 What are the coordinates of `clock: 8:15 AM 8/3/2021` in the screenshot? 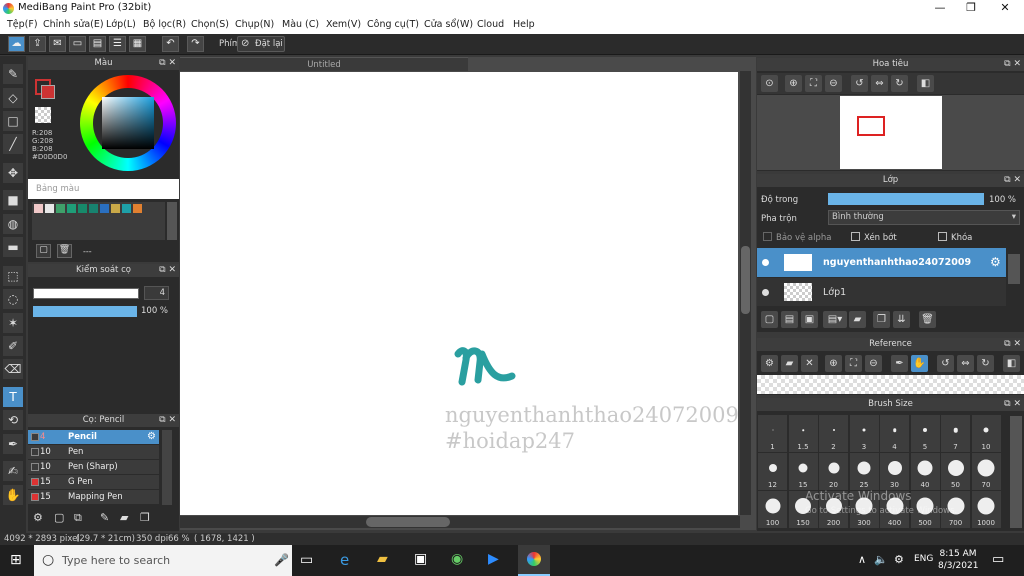 It's located at (958, 560).